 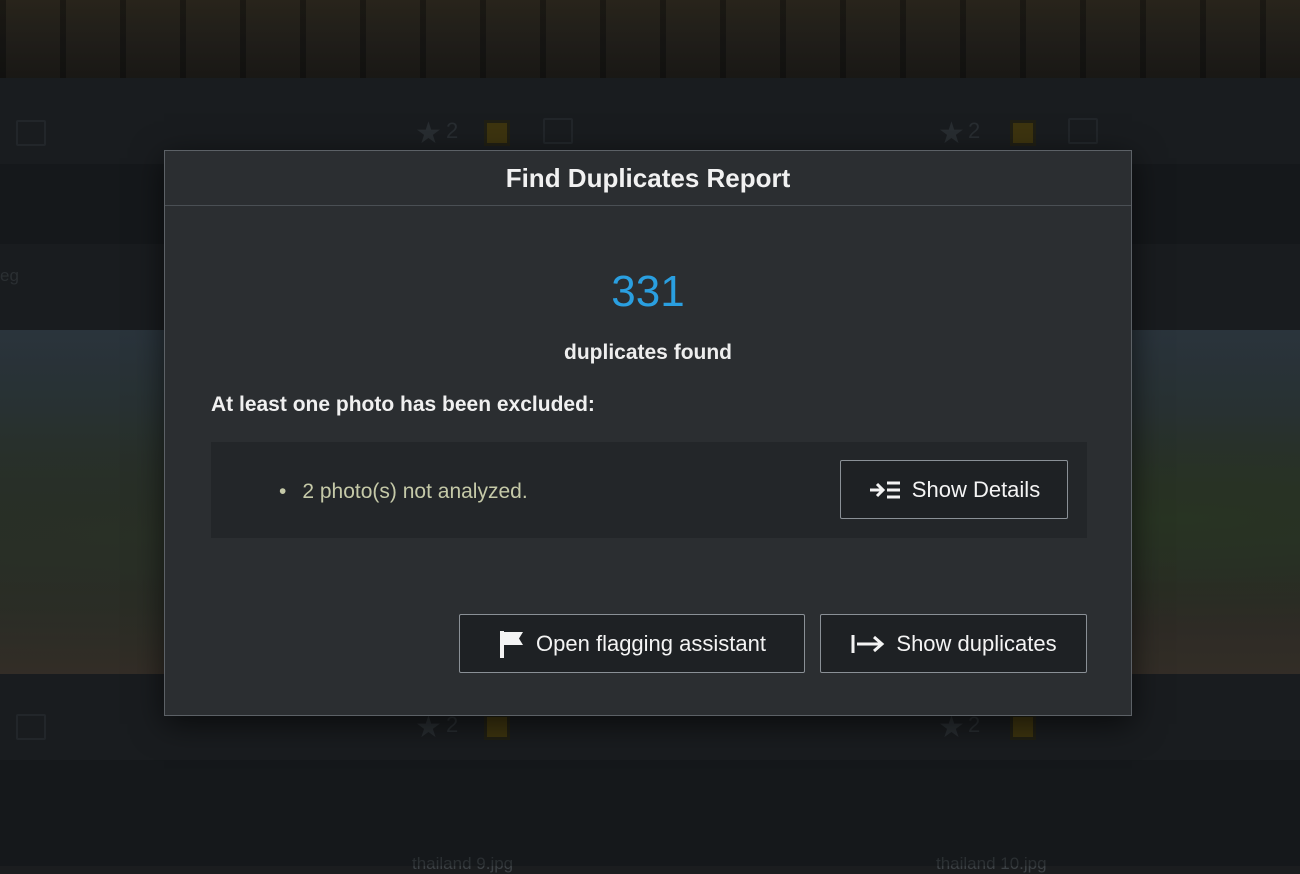 What do you see at coordinates (415, 491) in the screenshot?
I see `excluded-item-text: 2 photo(s) not analyzed.` at bounding box center [415, 491].